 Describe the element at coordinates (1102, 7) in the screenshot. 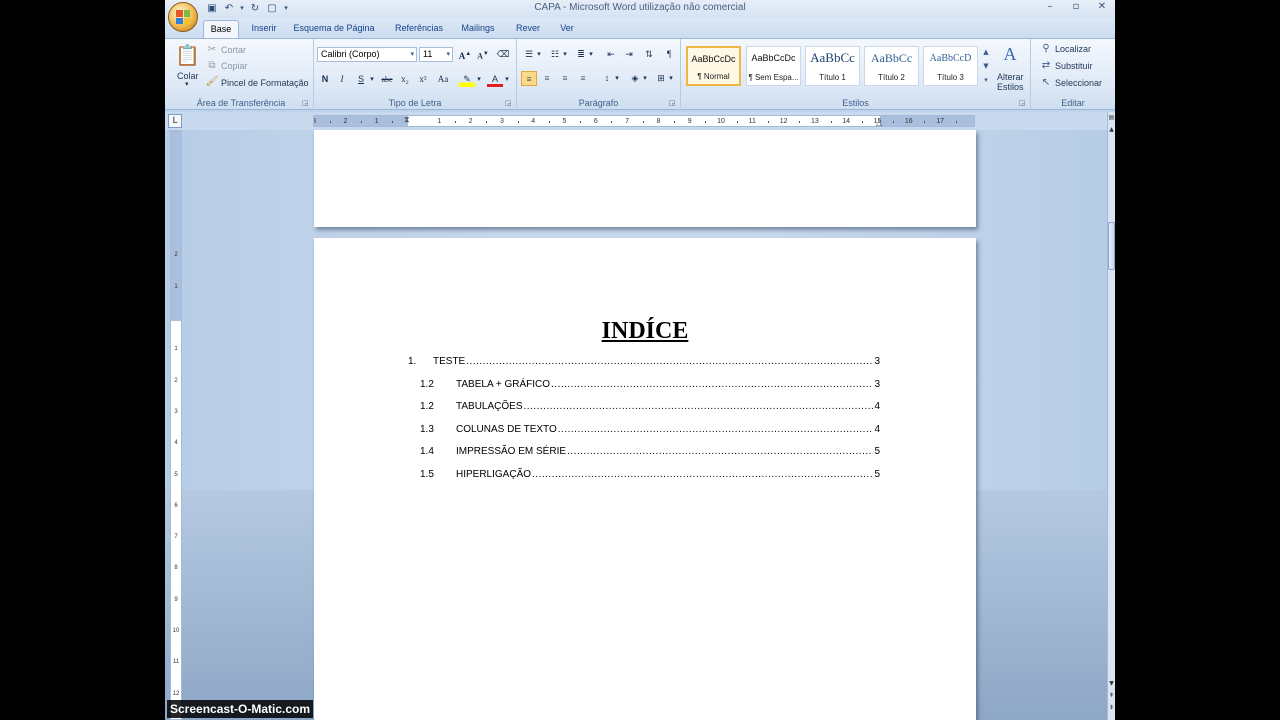

I see `close-button: ✕` at that location.